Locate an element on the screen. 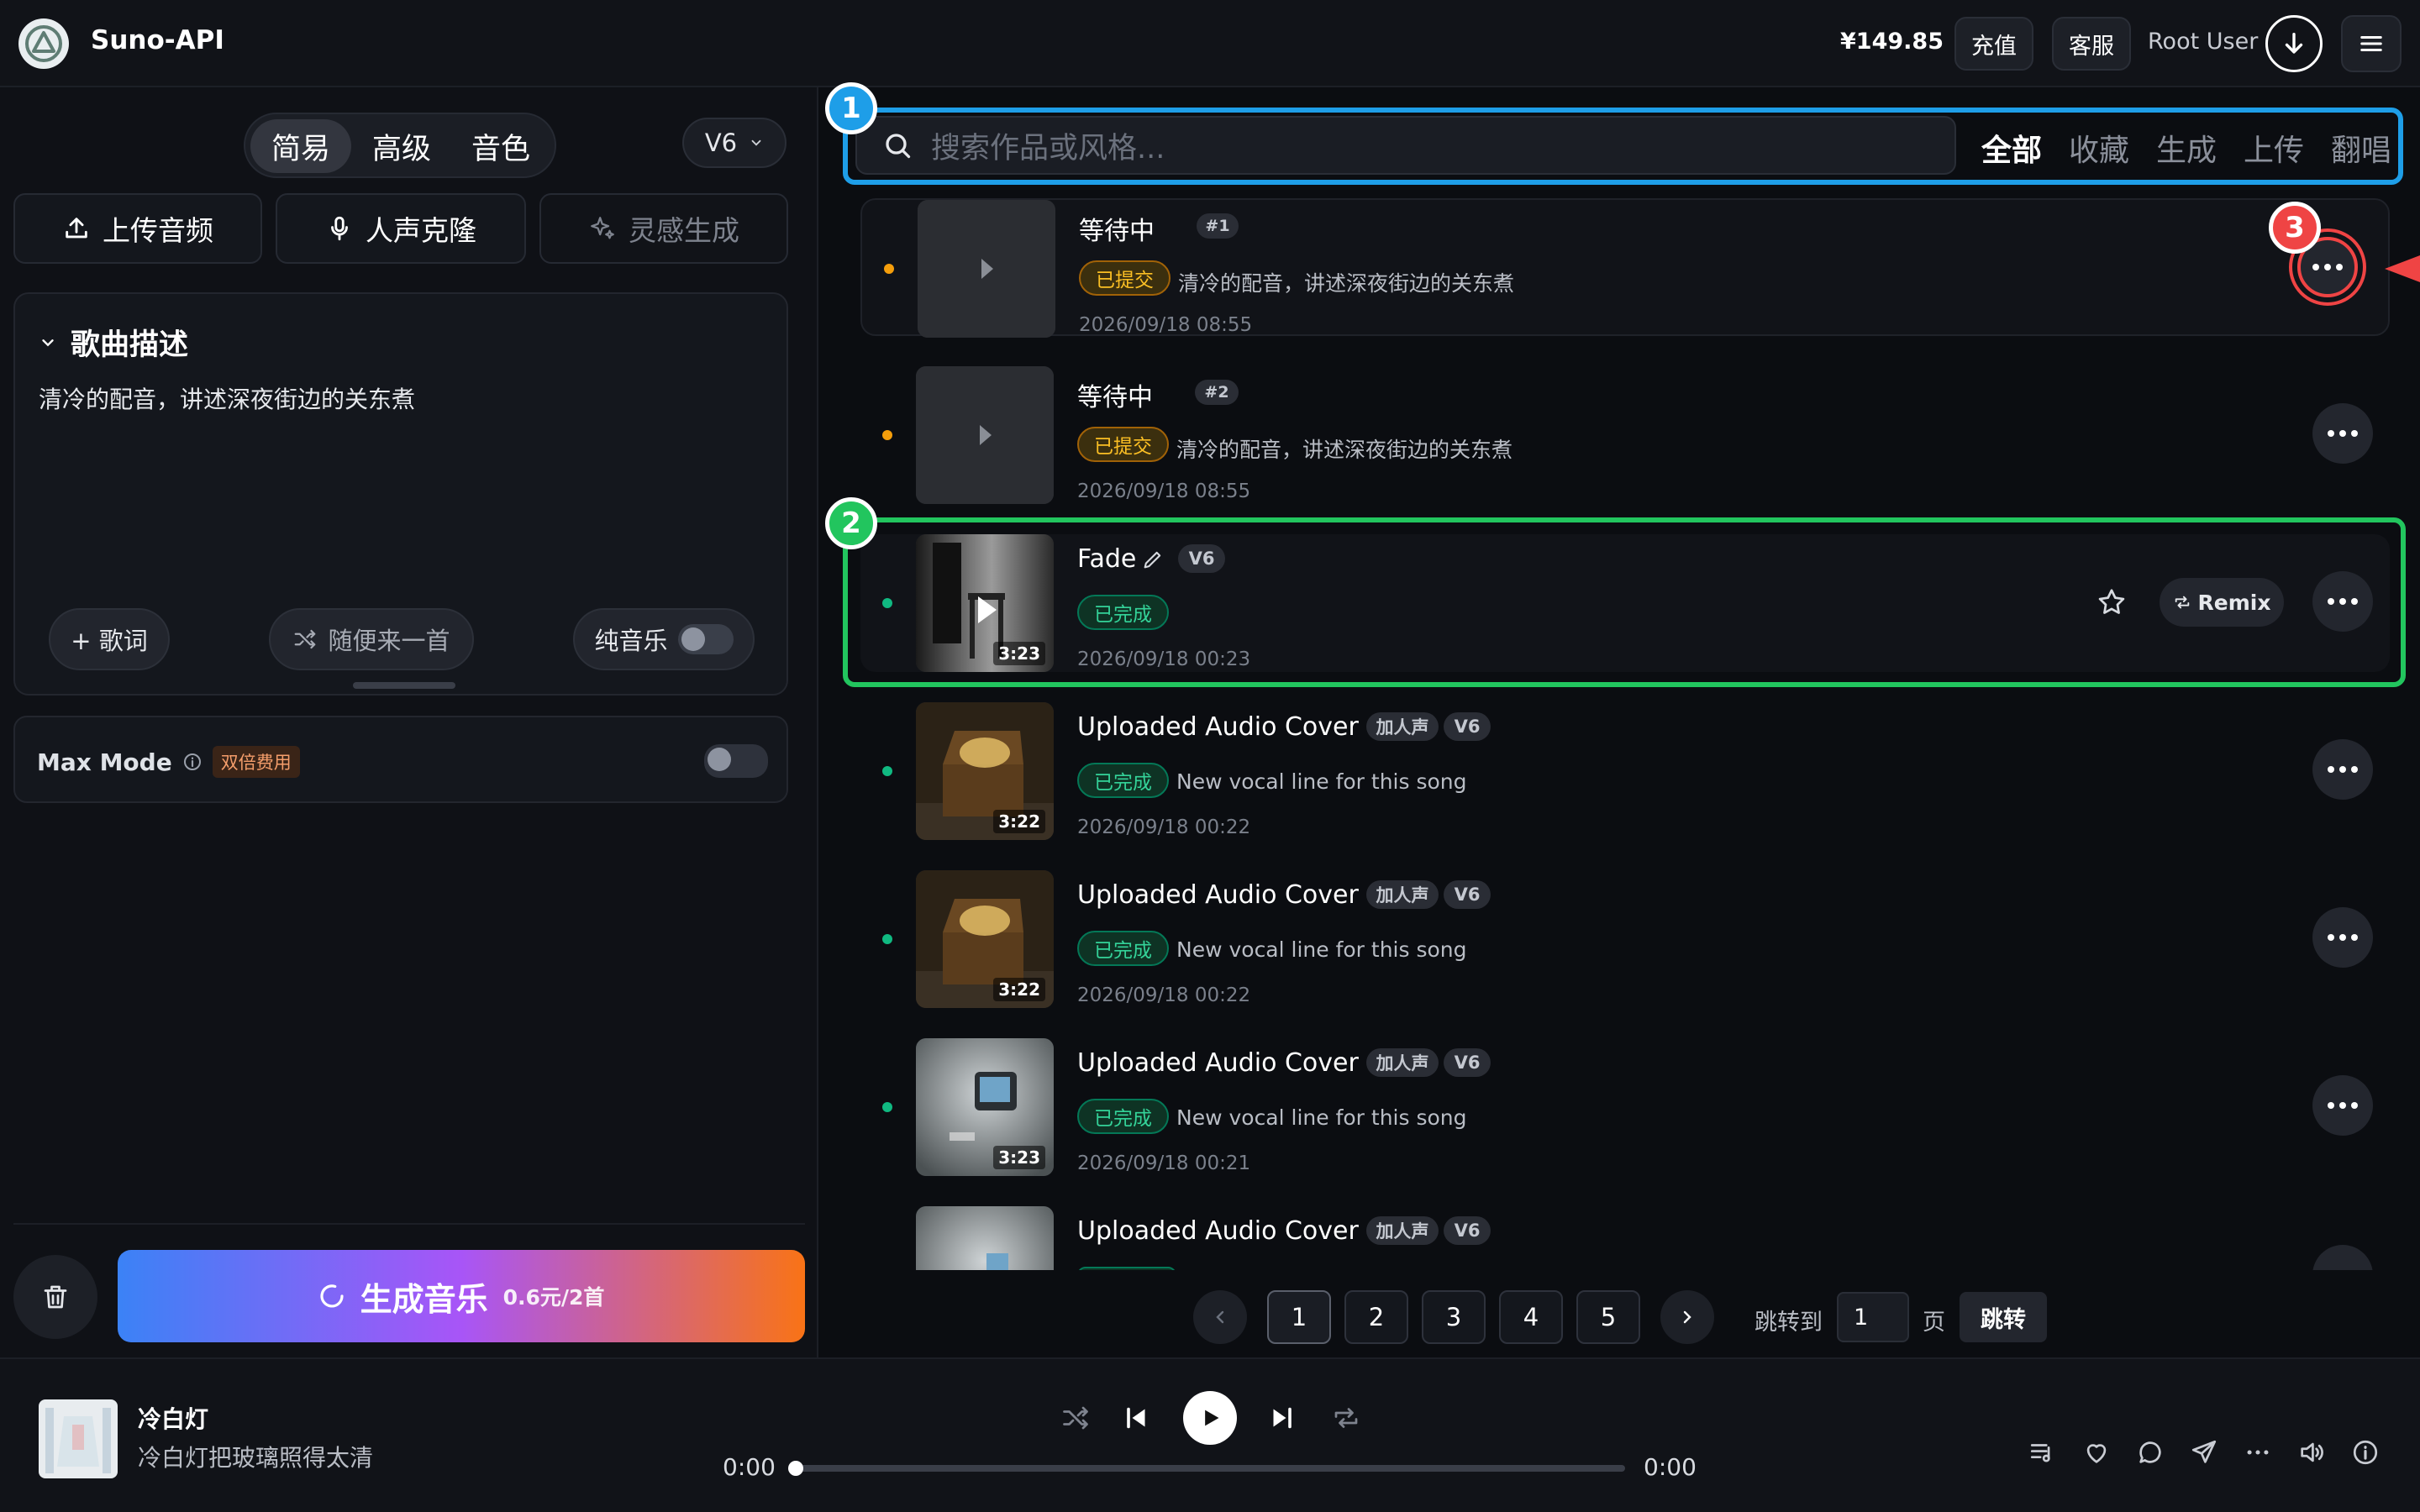 The image size is (2420, 1512). song-index-tag: #1 is located at coordinates (1218, 226).